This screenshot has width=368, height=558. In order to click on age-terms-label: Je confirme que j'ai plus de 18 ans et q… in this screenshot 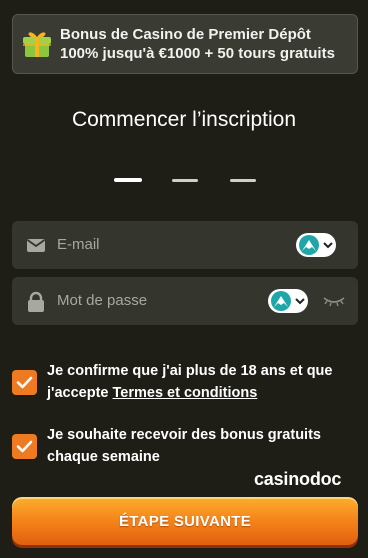, I will do `click(199, 382)`.